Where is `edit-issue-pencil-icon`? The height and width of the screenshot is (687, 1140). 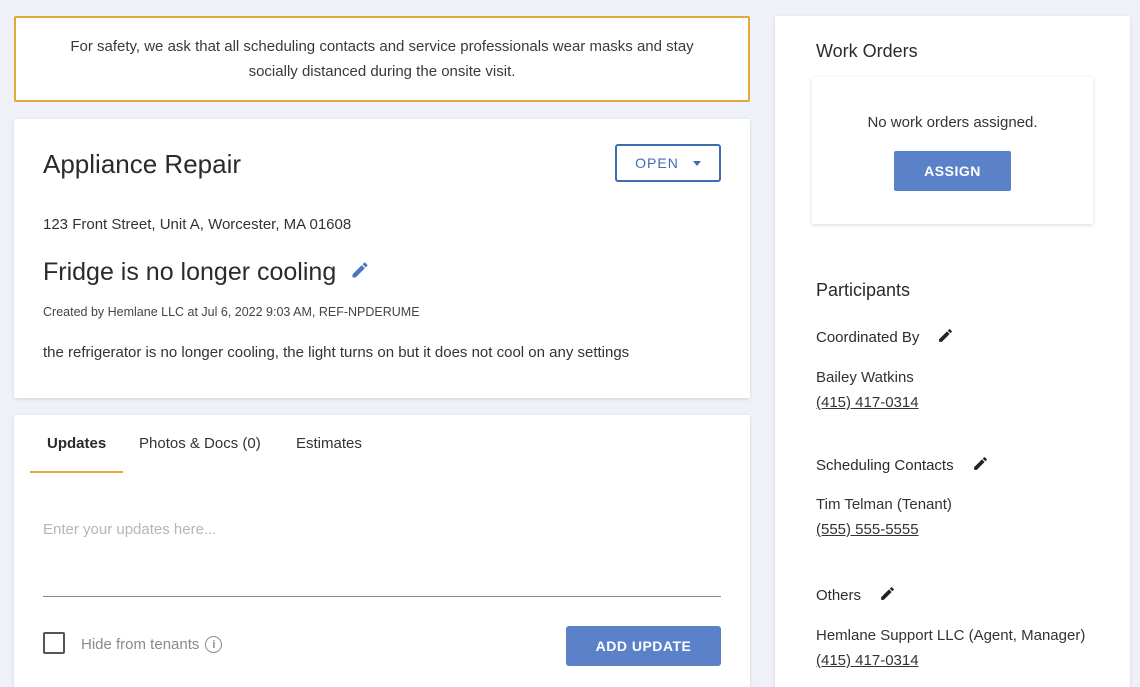 edit-issue-pencil-icon is located at coordinates (360, 272).